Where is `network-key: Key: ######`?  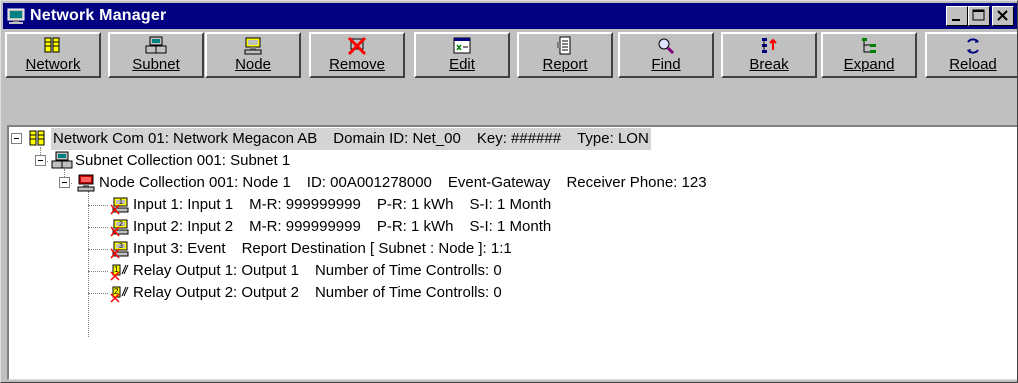 network-key: Key: ###### is located at coordinates (519, 138).